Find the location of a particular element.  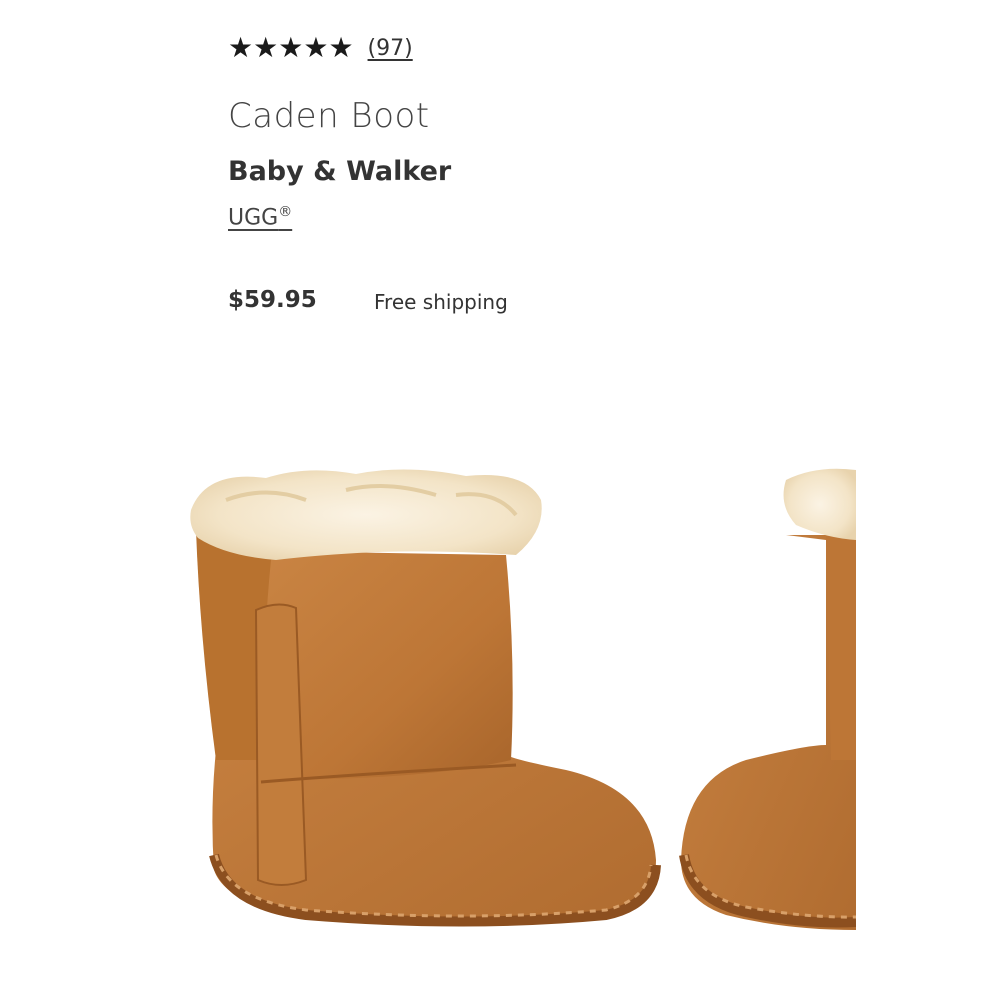

star-rating: ★ ★ ★ ★ ★ is located at coordinates (291, 48).